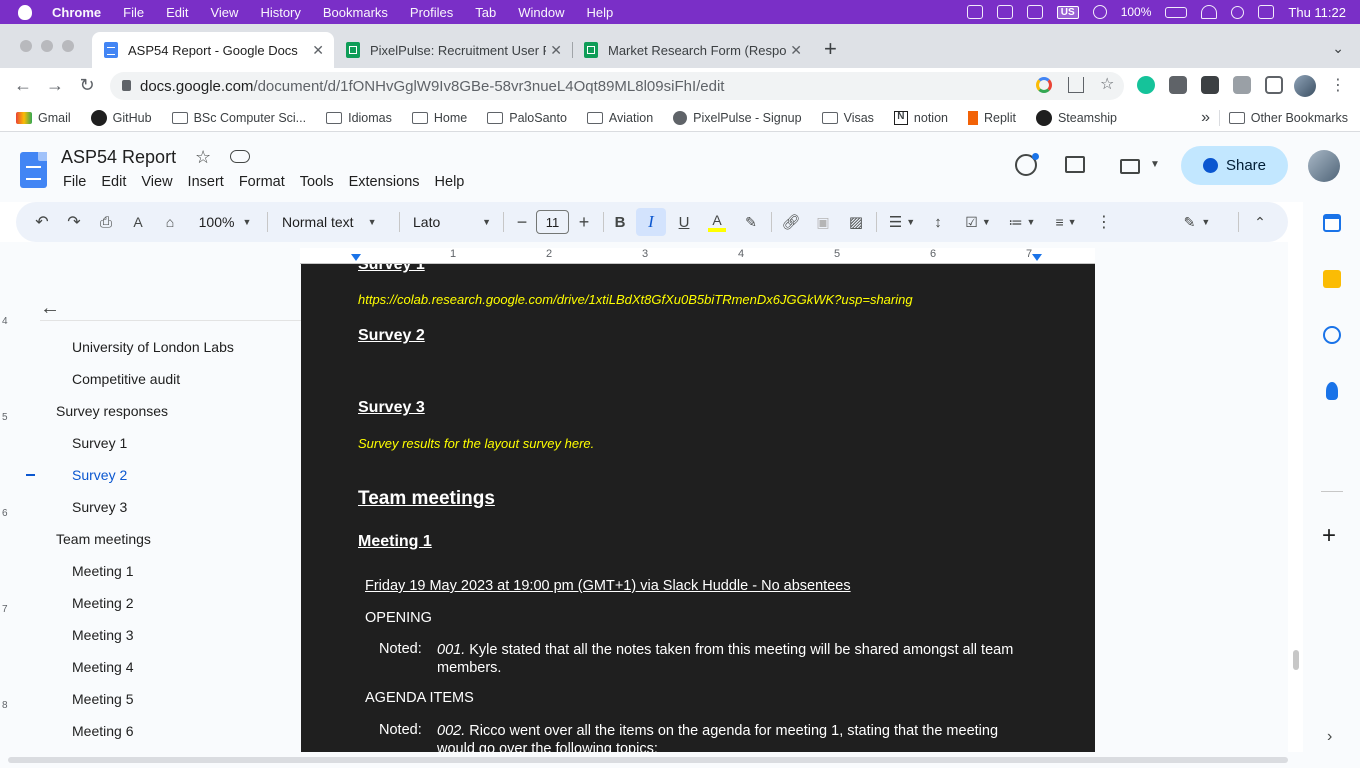 This screenshot has width=1360, height=768. What do you see at coordinates (1130, 166) in the screenshot?
I see `meet-video-icon` at bounding box center [1130, 166].